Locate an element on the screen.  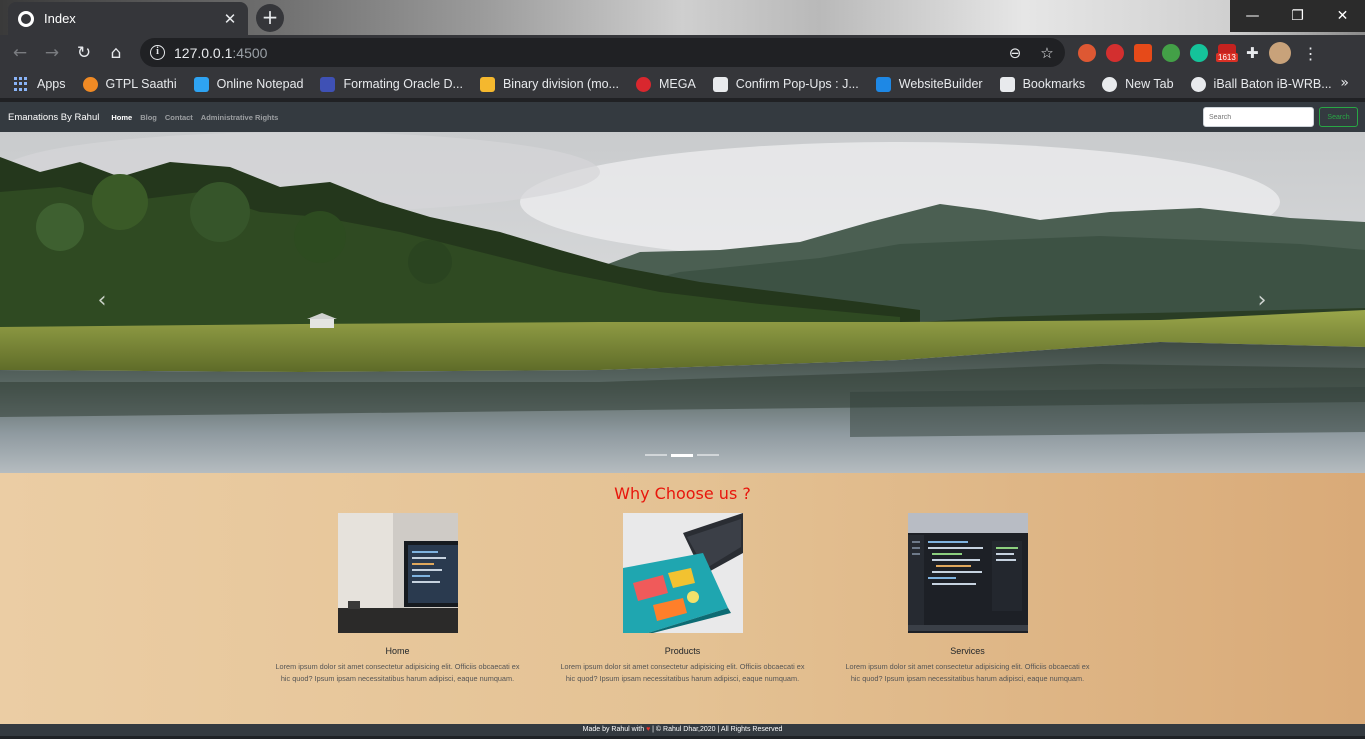
gmail-extension-icon: 1613 is located at coordinates (1227, 53).